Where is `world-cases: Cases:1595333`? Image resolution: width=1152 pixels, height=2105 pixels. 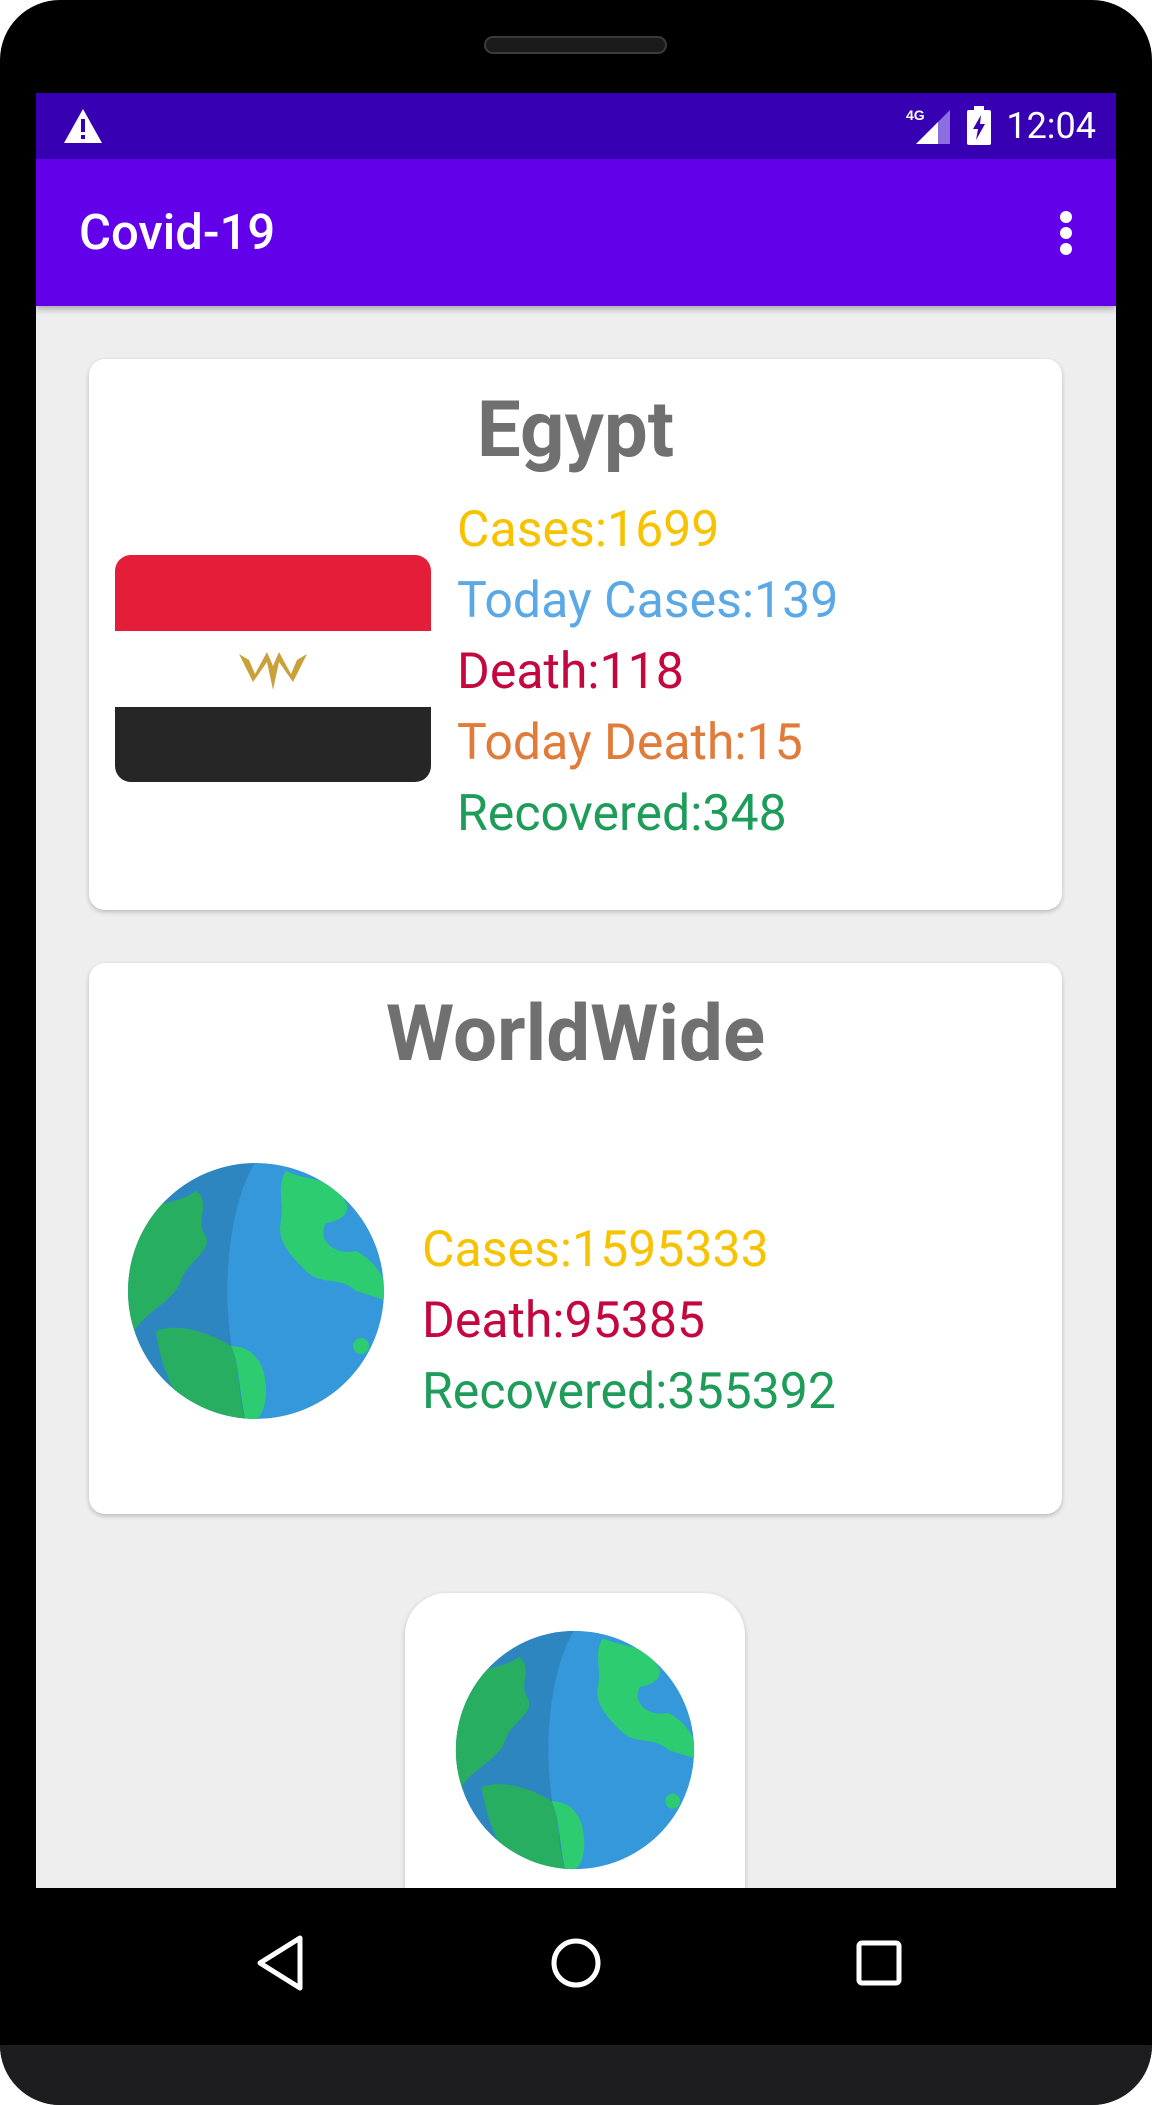 world-cases: Cases:1595333 is located at coordinates (595, 1250).